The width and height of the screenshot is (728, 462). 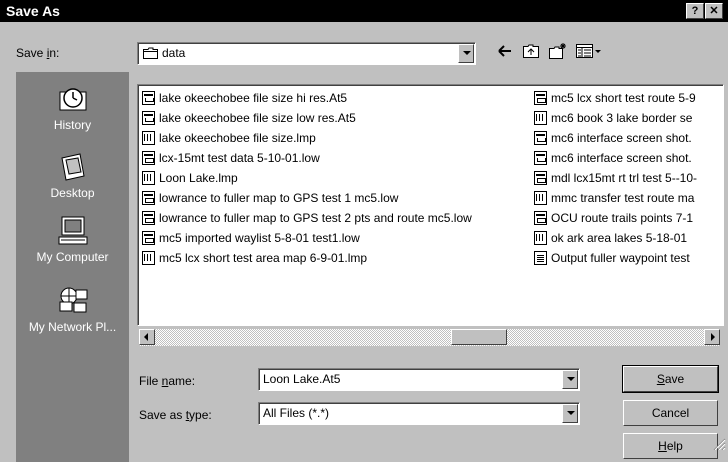 I want to click on file-name-input: Loon Lake.At5, so click(x=301, y=379).